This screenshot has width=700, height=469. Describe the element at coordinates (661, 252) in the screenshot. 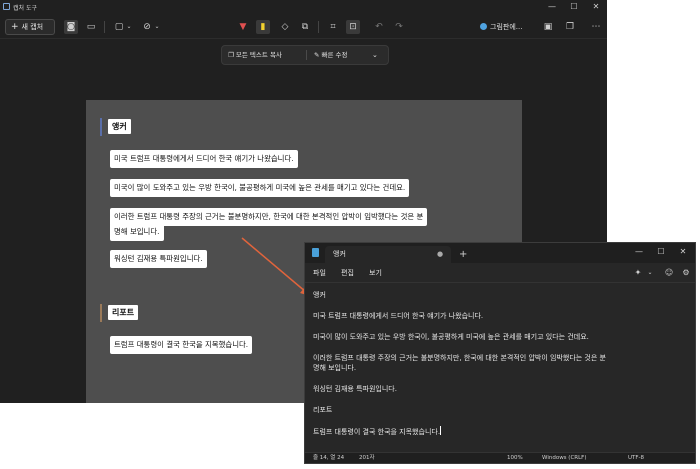

I see `maximize-icon: ☐` at that location.